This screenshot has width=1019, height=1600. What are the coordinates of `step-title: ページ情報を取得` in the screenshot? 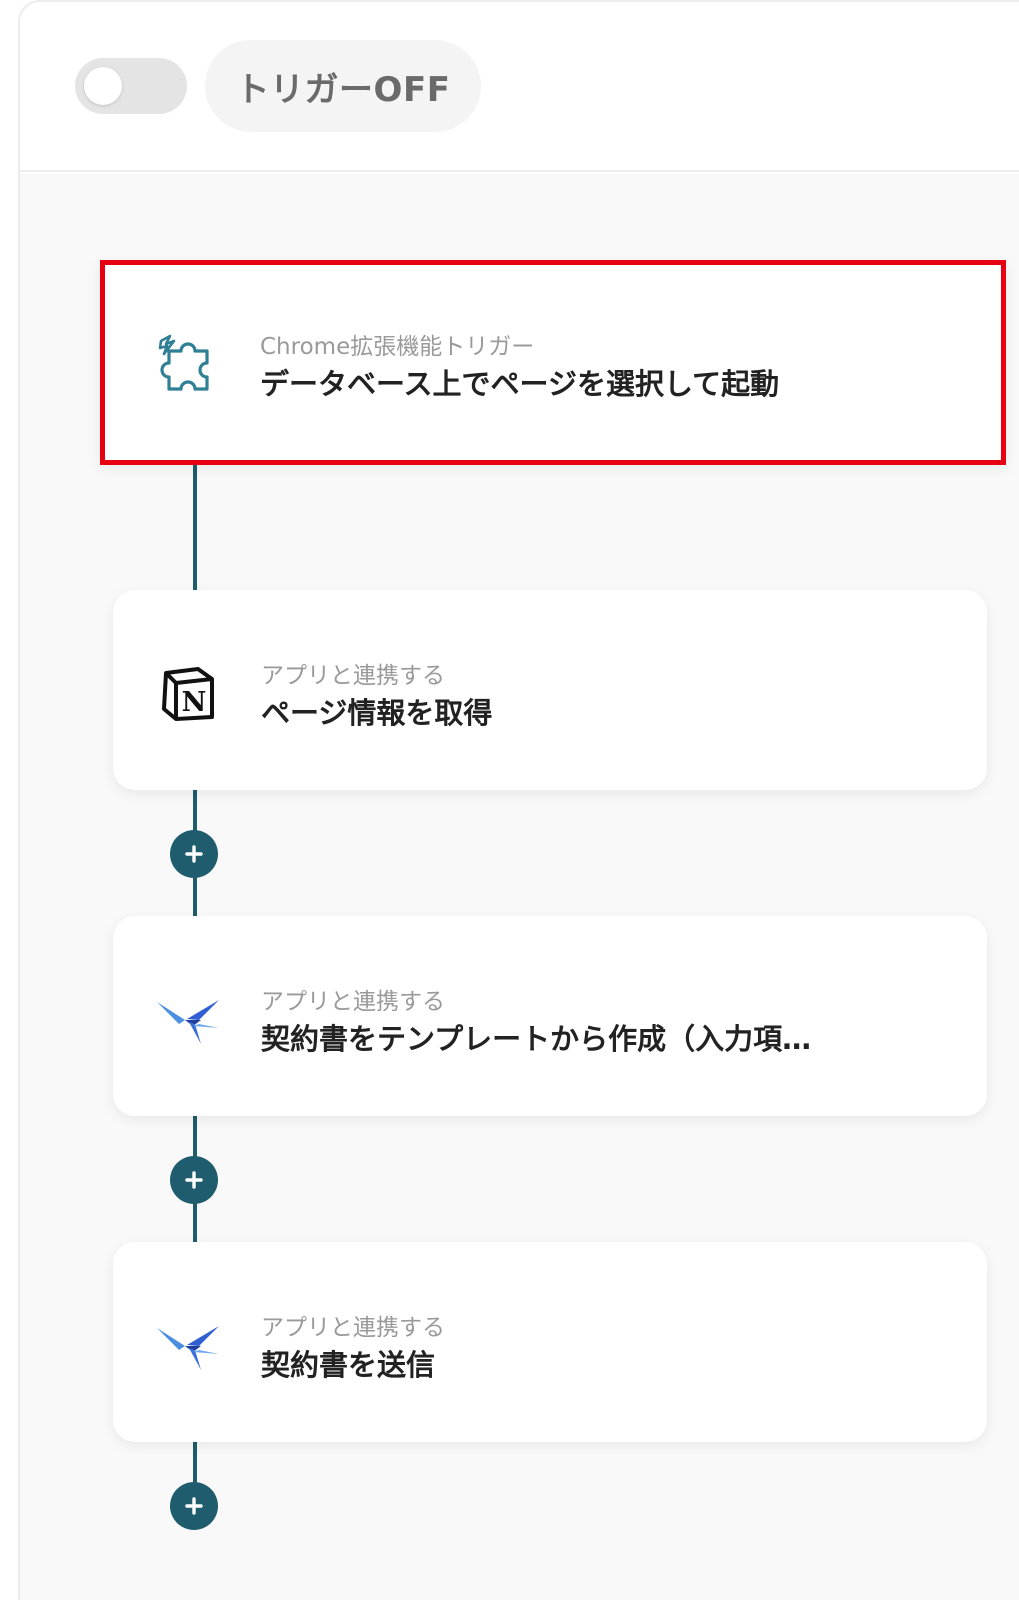 It's located at (377, 713).